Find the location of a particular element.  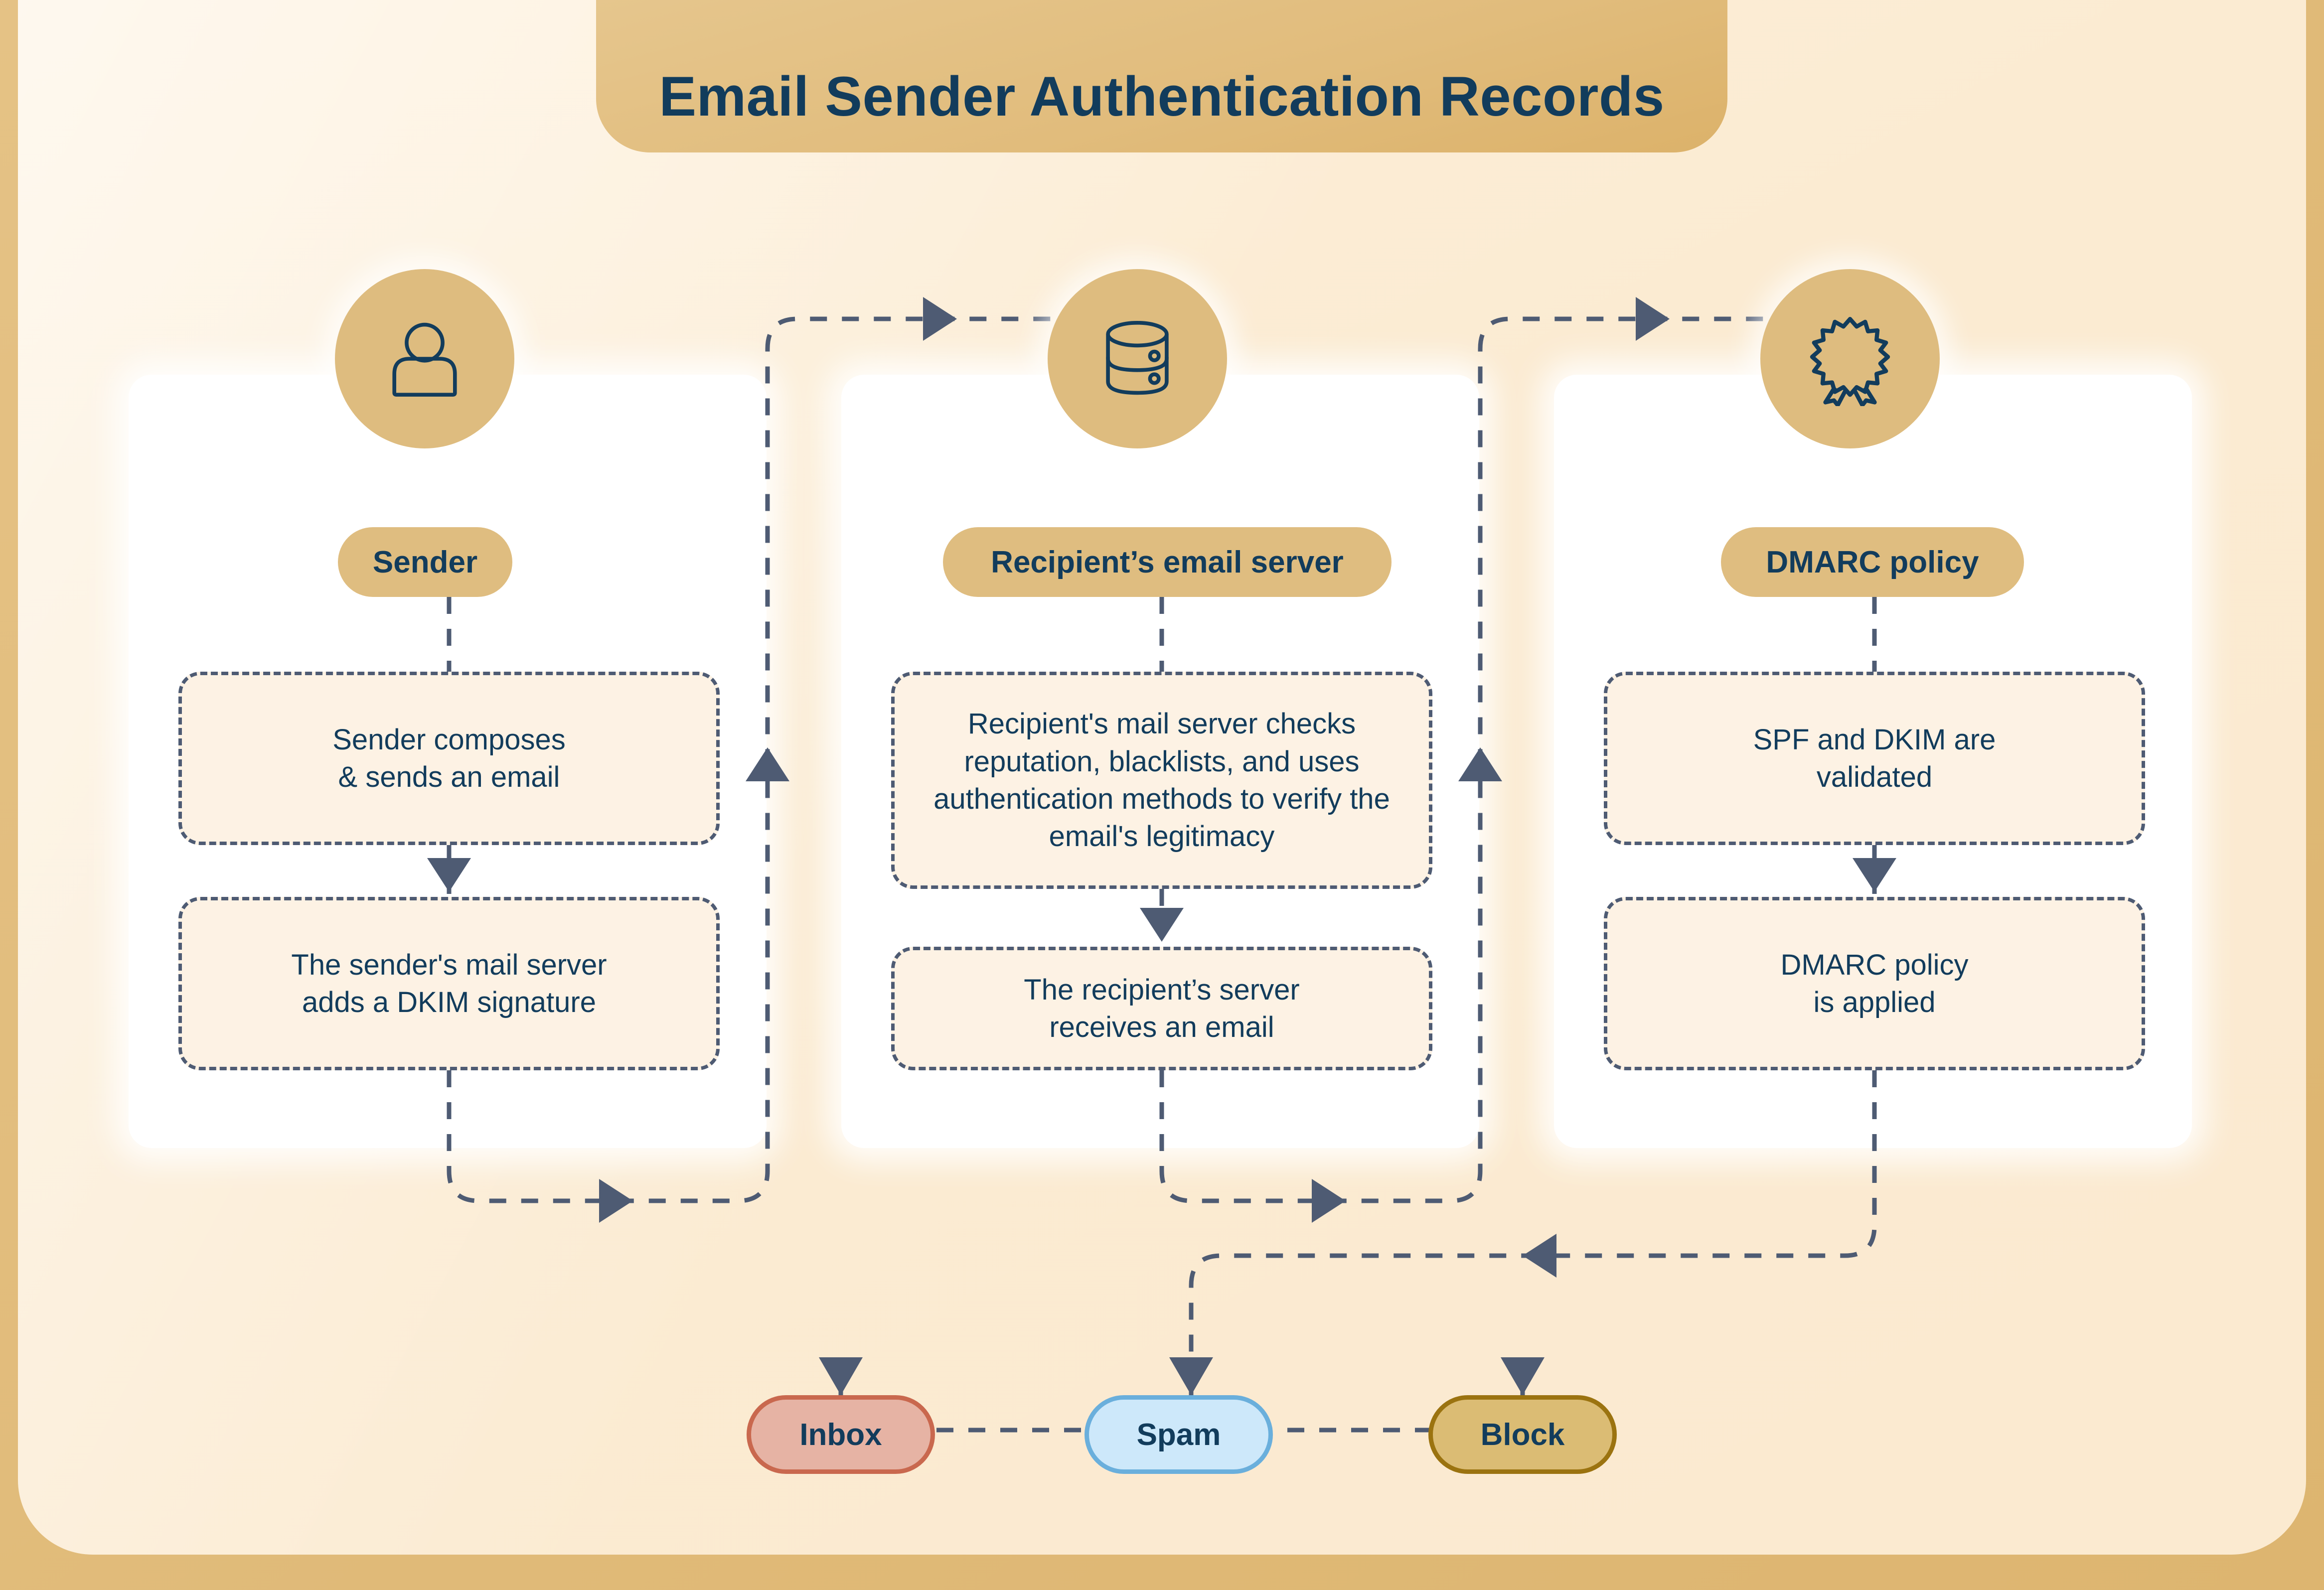

role-pill-sender: Sender is located at coordinates (425, 562).